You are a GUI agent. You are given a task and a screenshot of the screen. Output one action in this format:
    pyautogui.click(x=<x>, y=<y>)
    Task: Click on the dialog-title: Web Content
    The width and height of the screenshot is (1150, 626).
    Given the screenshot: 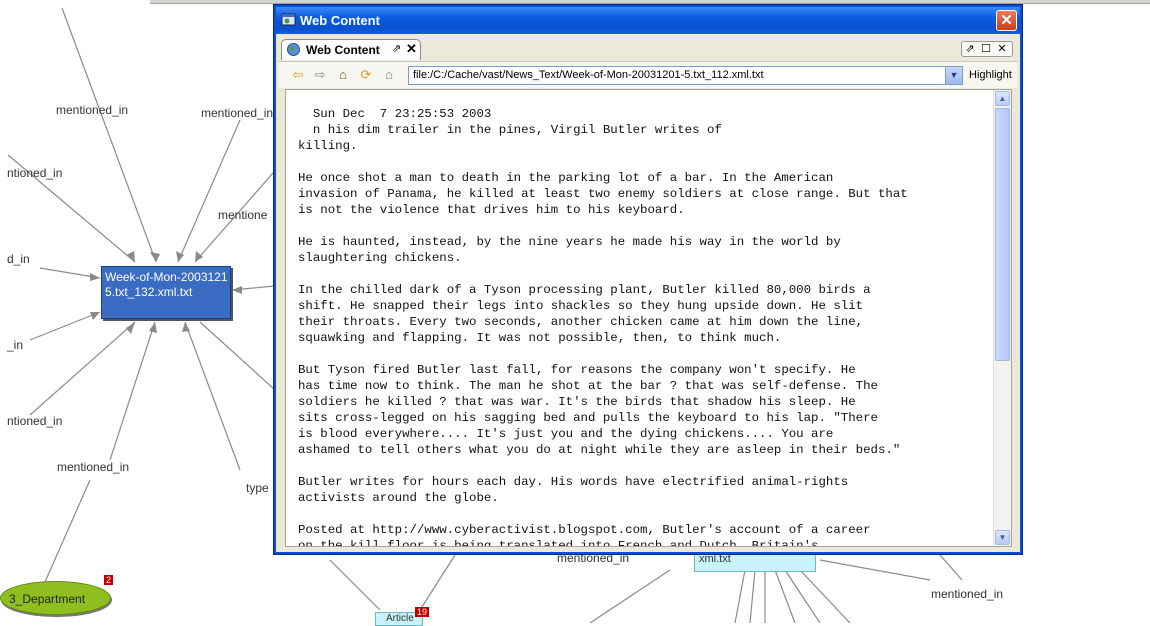 What is the action you would take?
    pyautogui.click(x=340, y=20)
    